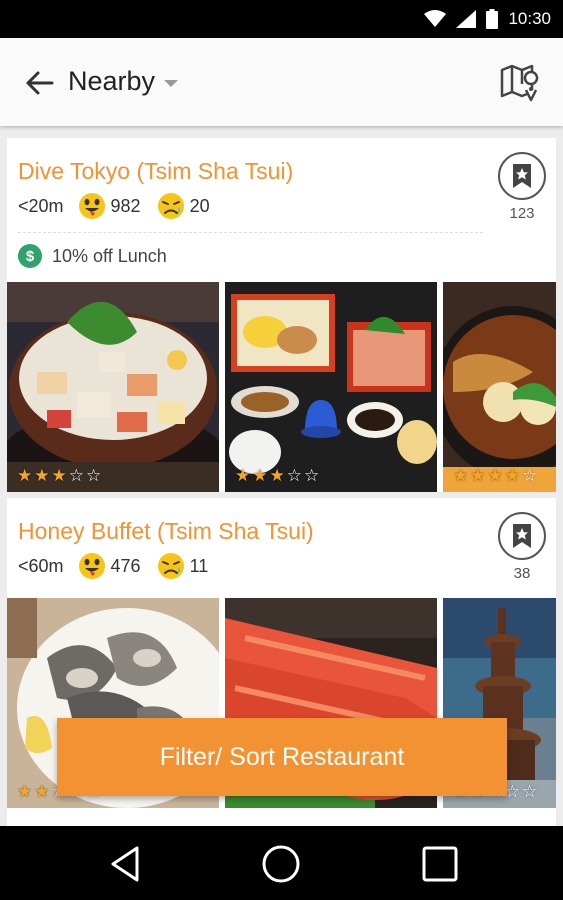 This screenshot has height=900, width=563. What do you see at coordinates (522, 213) in the screenshot?
I see `bookmark-count: 123` at bounding box center [522, 213].